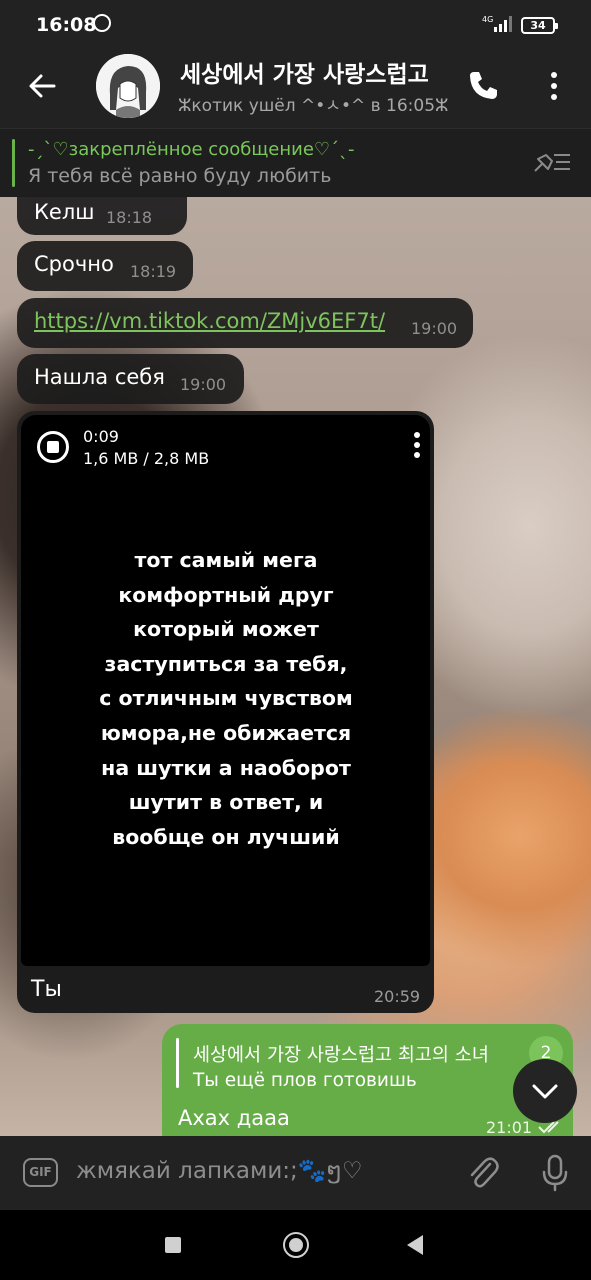 This screenshot has width=591, height=1280. What do you see at coordinates (226, 732) in the screenshot?
I see `overlay-line: юмора,не обижается` at bounding box center [226, 732].